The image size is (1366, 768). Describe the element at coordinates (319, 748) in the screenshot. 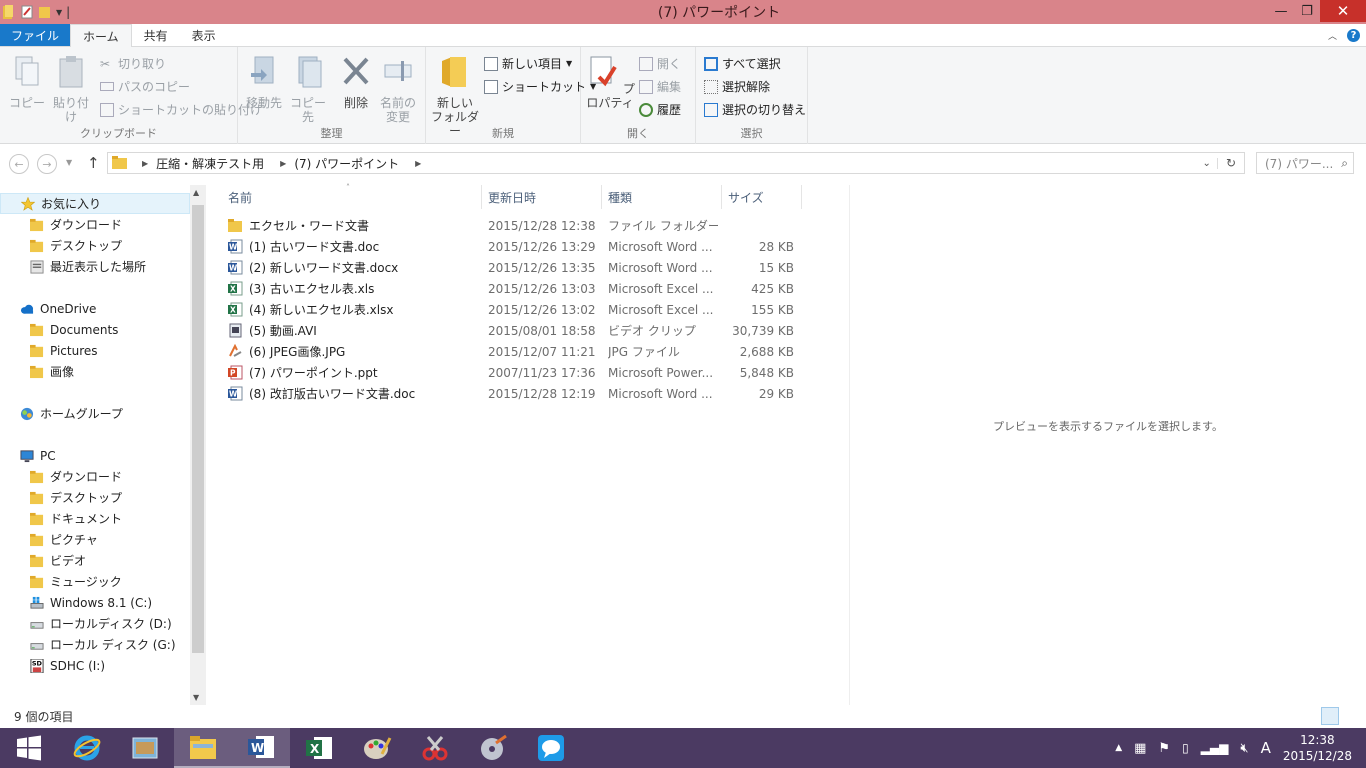

I see `taskbar-excel: X` at that location.